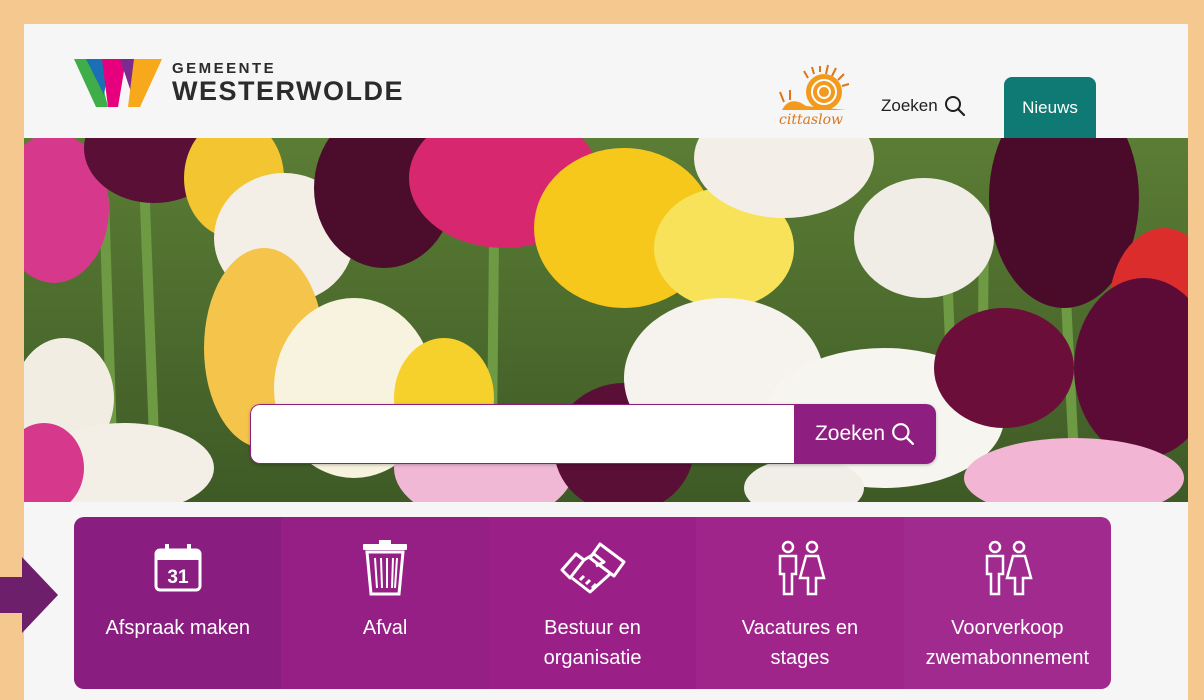  I want to click on trash-bin-icon, so click(385, 568).